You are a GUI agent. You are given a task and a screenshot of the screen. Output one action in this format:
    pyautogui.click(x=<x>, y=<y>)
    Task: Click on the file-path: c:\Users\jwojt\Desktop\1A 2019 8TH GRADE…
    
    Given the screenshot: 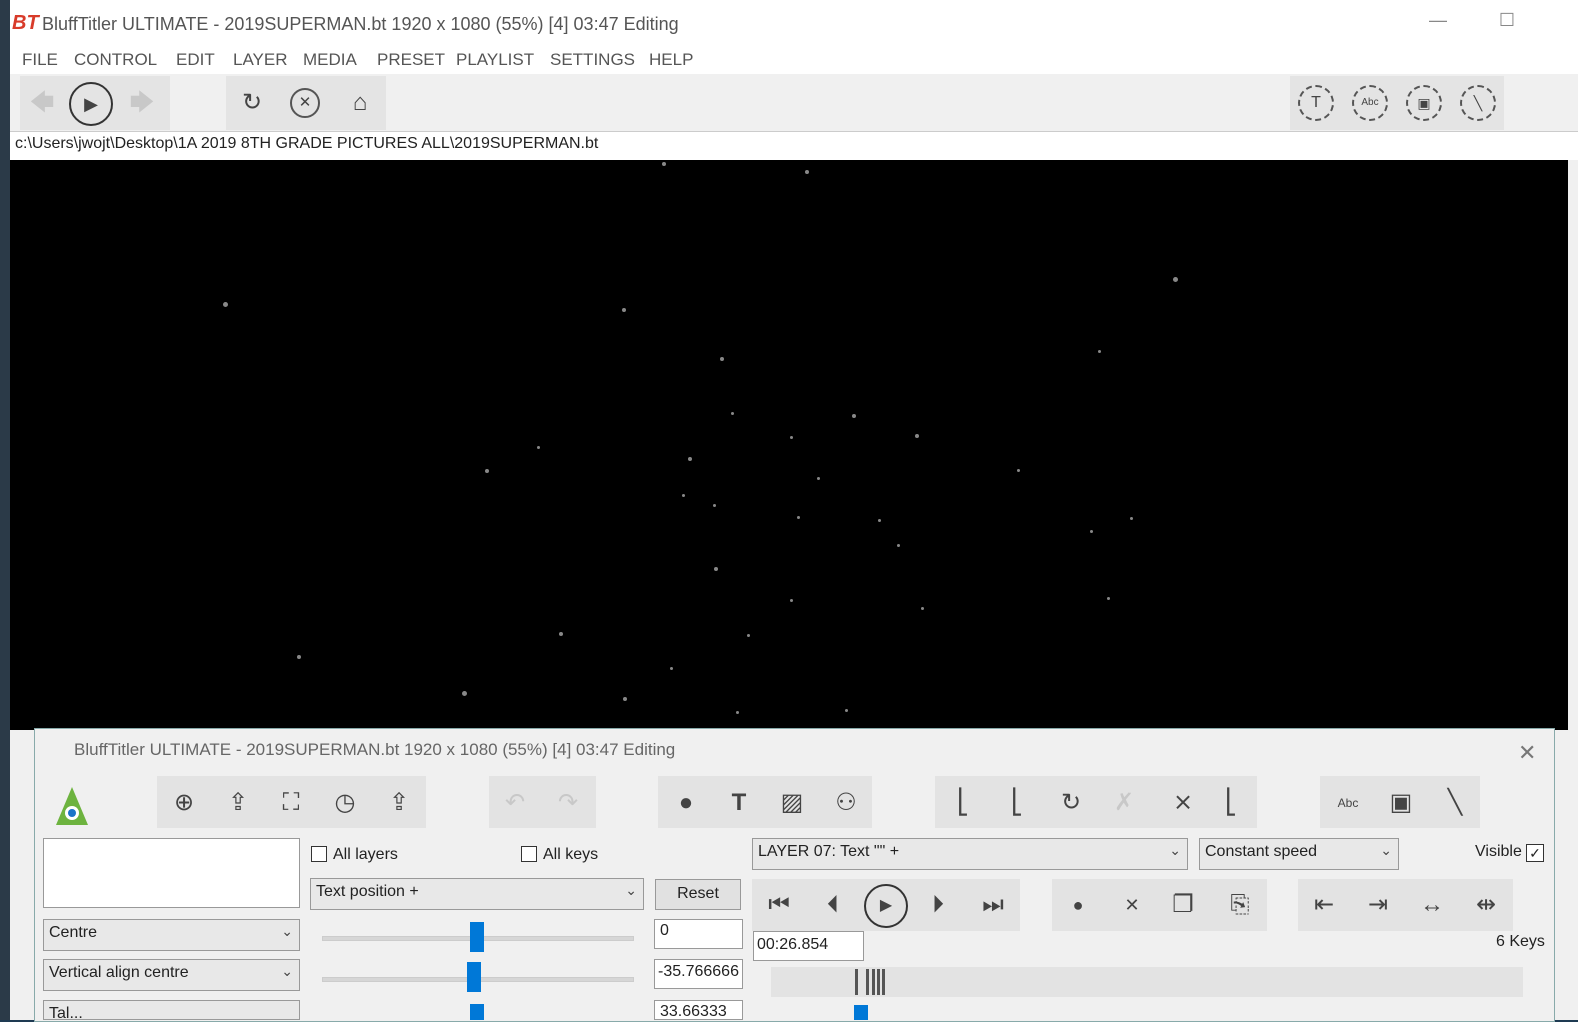 What is the action you would take?
    pyautogui.click(x=307, y=143)
    